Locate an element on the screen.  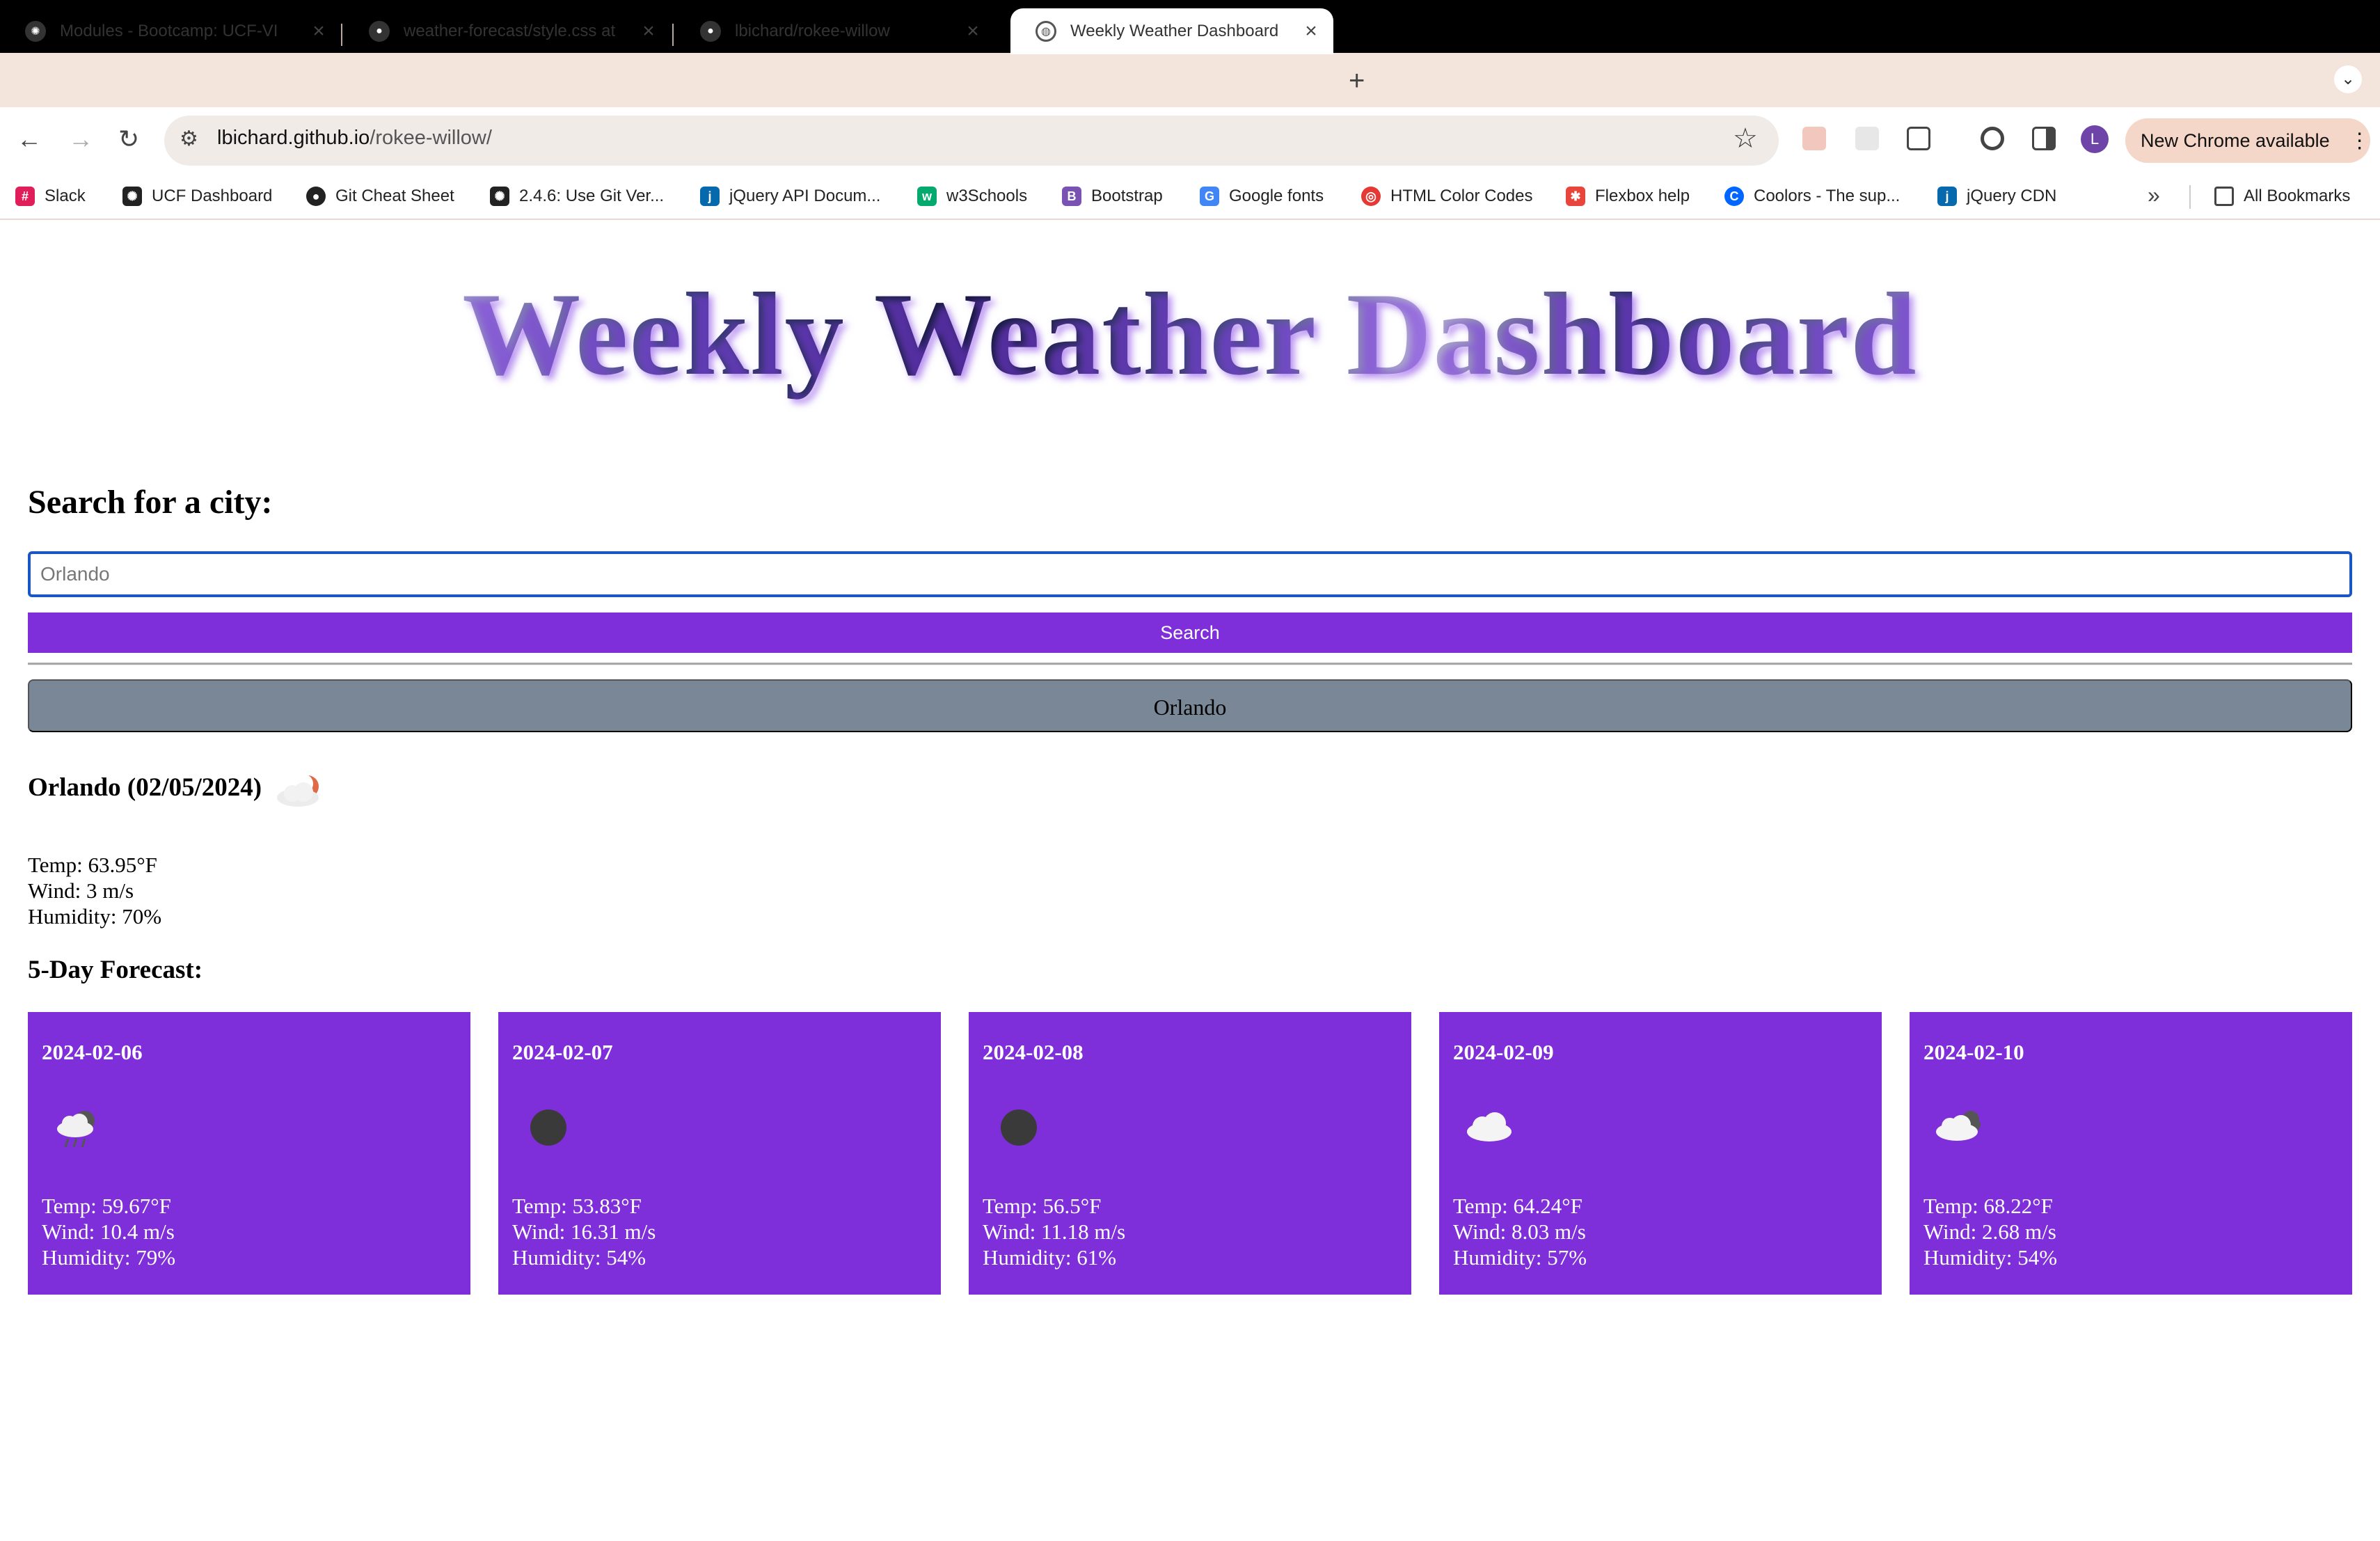
bookmark-label: Git Cheat Sheet is located at coordinates (394, 196).